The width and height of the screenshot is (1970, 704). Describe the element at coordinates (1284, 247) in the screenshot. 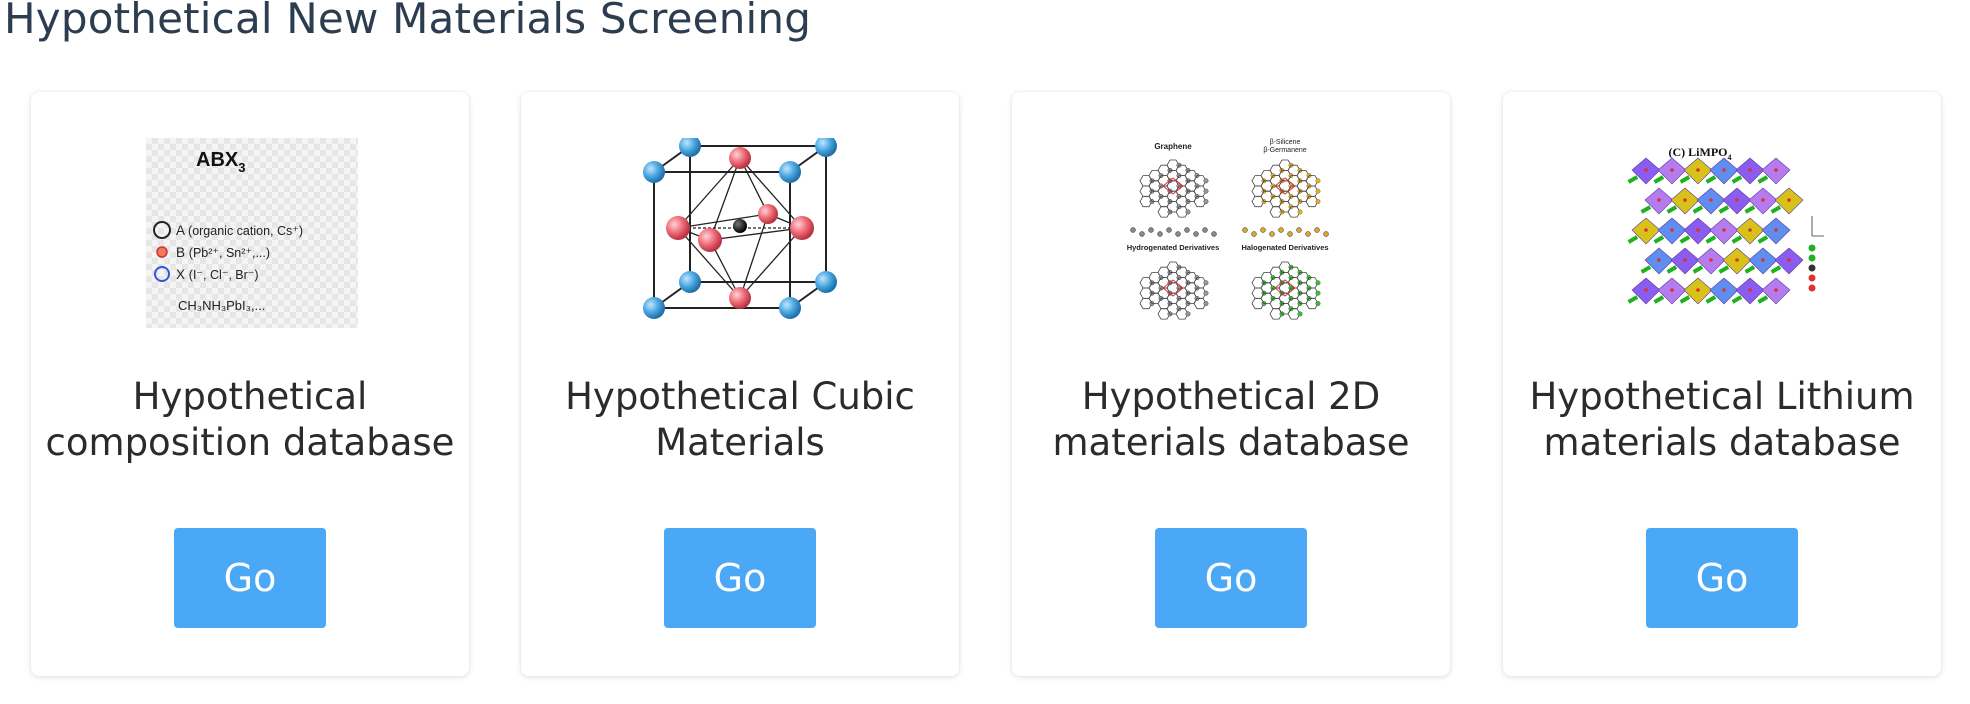

I see `svg-text: Halogenated Derivatives` at that location.